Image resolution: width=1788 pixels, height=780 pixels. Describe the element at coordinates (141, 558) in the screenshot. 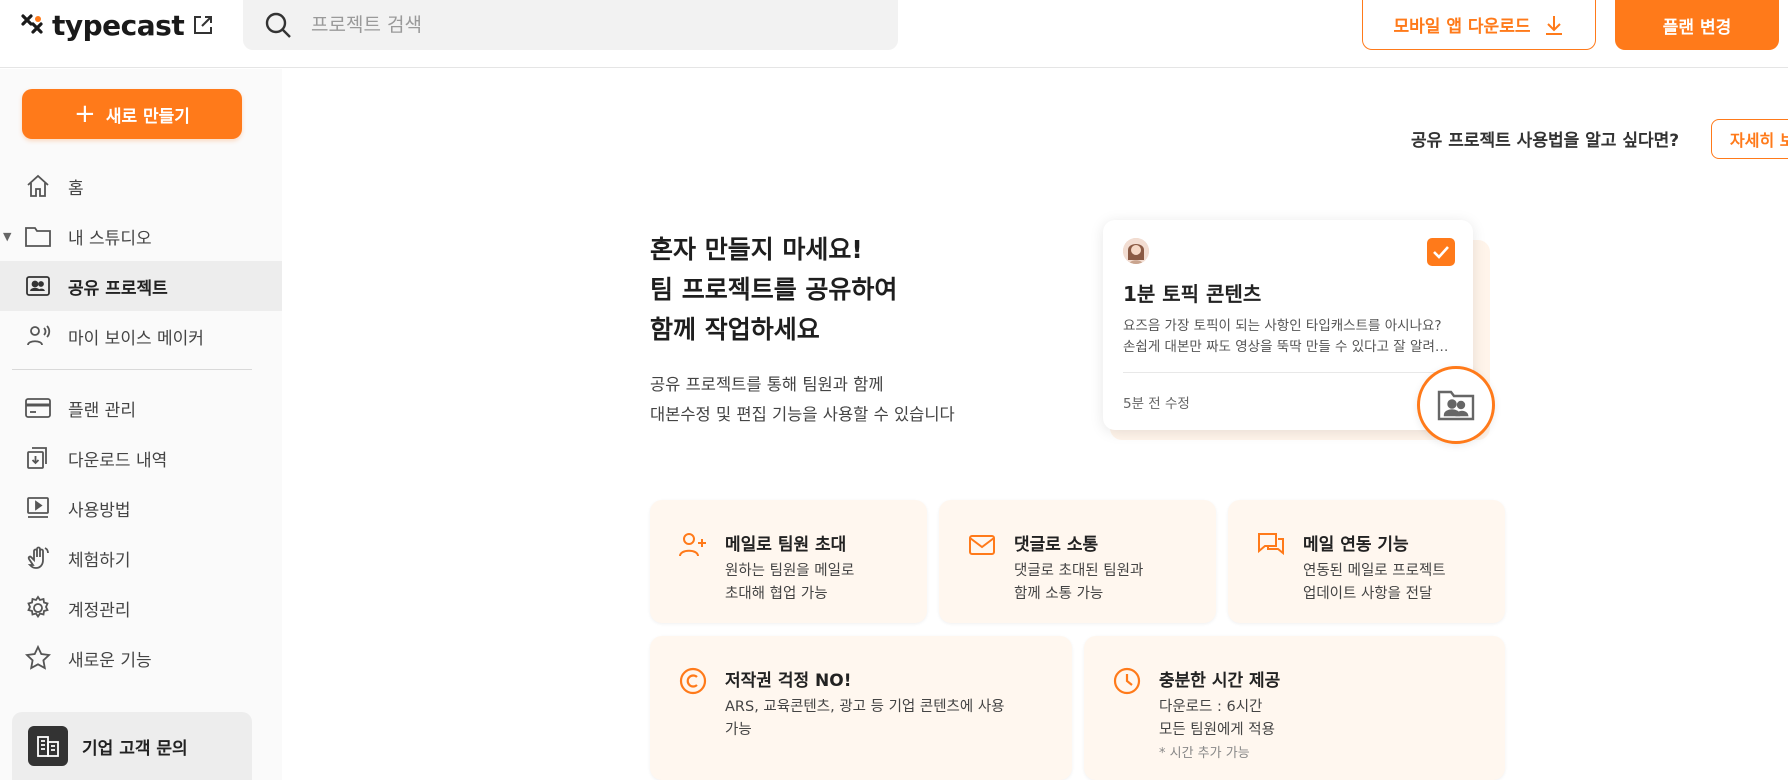

I see `sidebar-item-try-it: 체험하기` at that location.